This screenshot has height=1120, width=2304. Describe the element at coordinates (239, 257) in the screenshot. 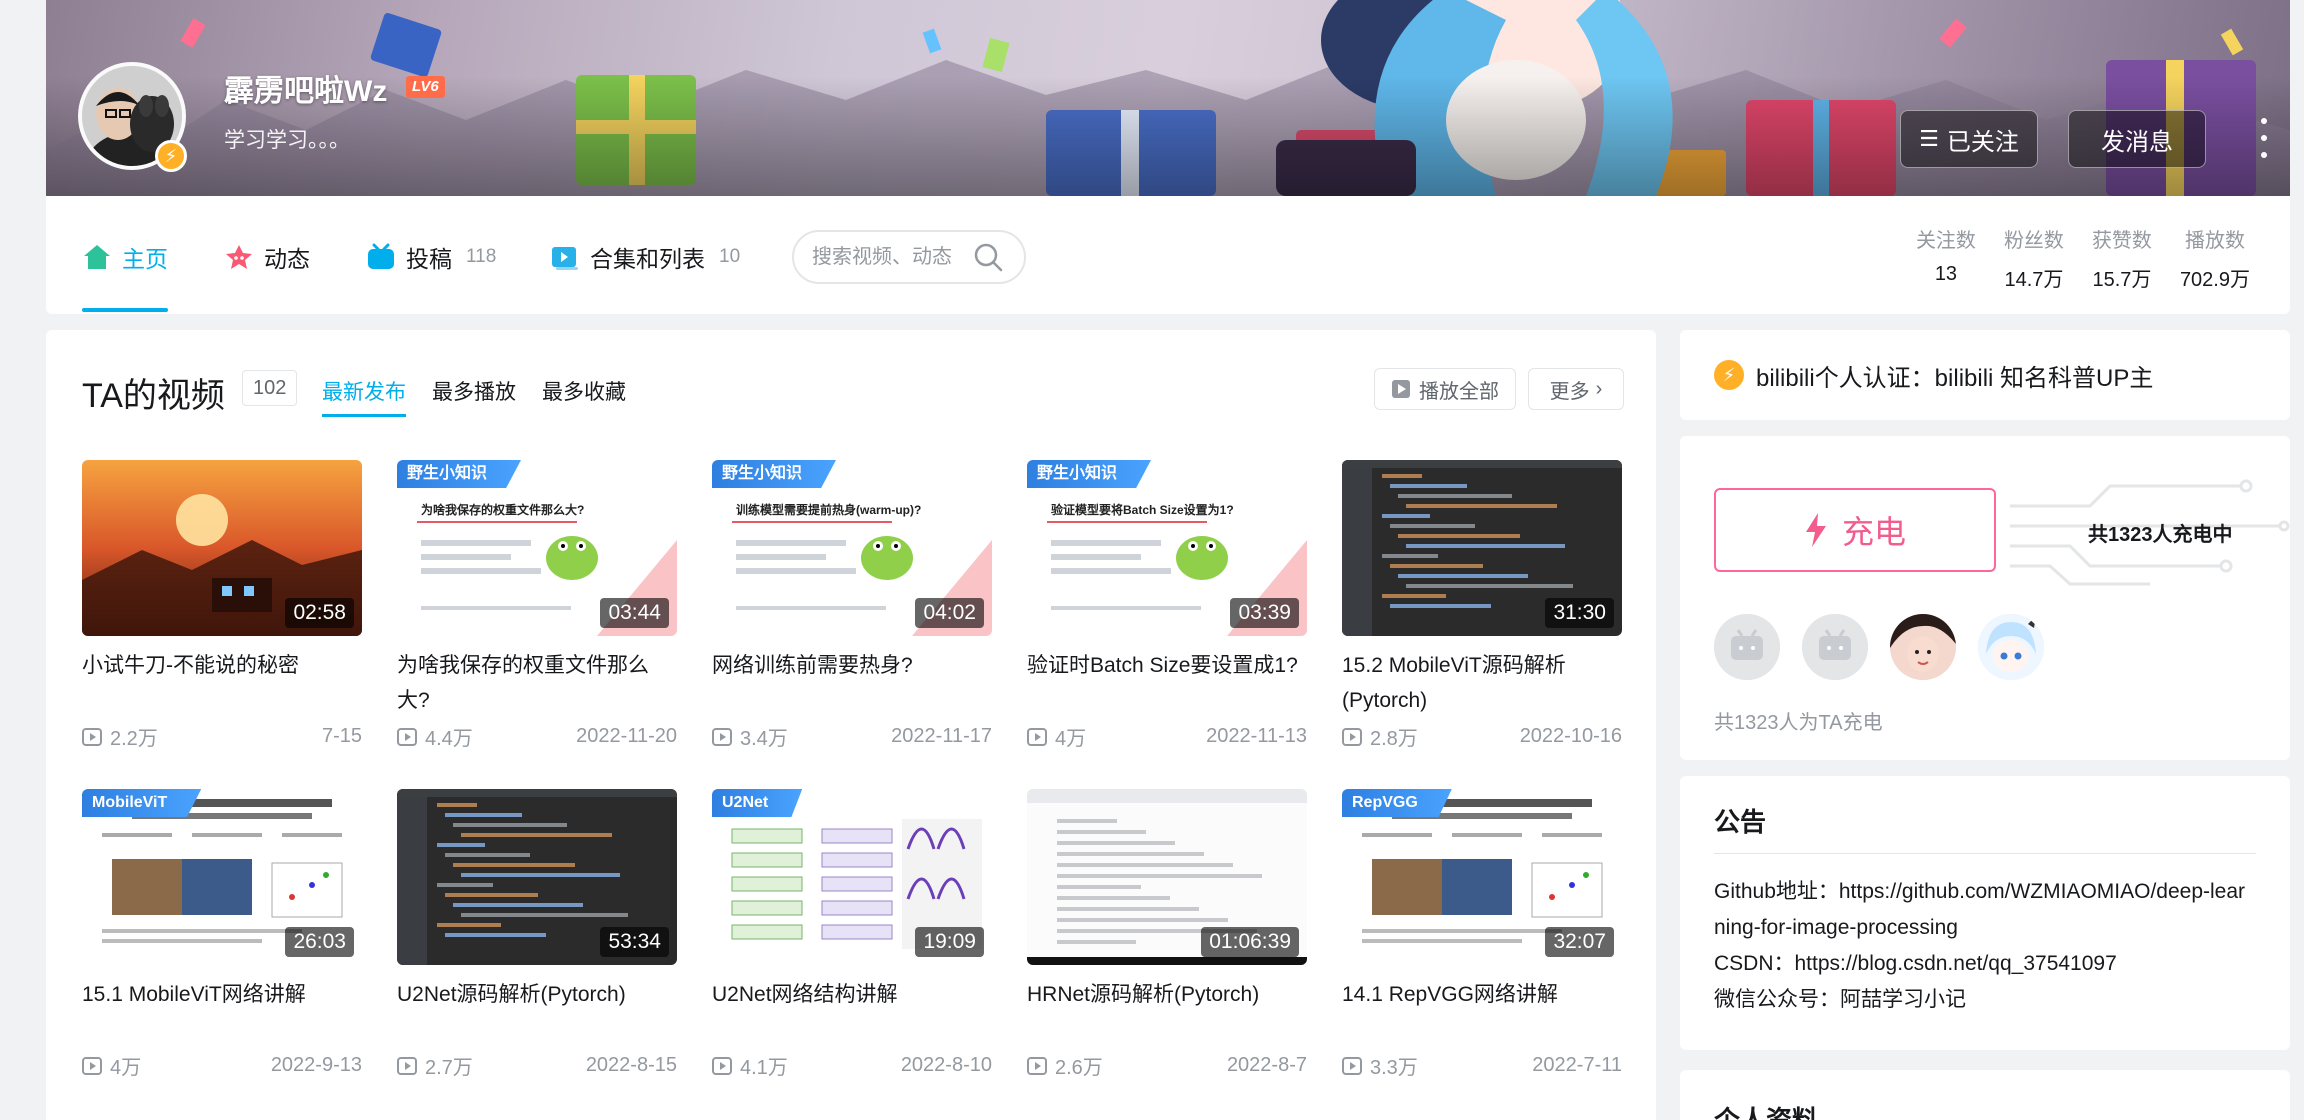

I see `dynamic-icon` at that location.